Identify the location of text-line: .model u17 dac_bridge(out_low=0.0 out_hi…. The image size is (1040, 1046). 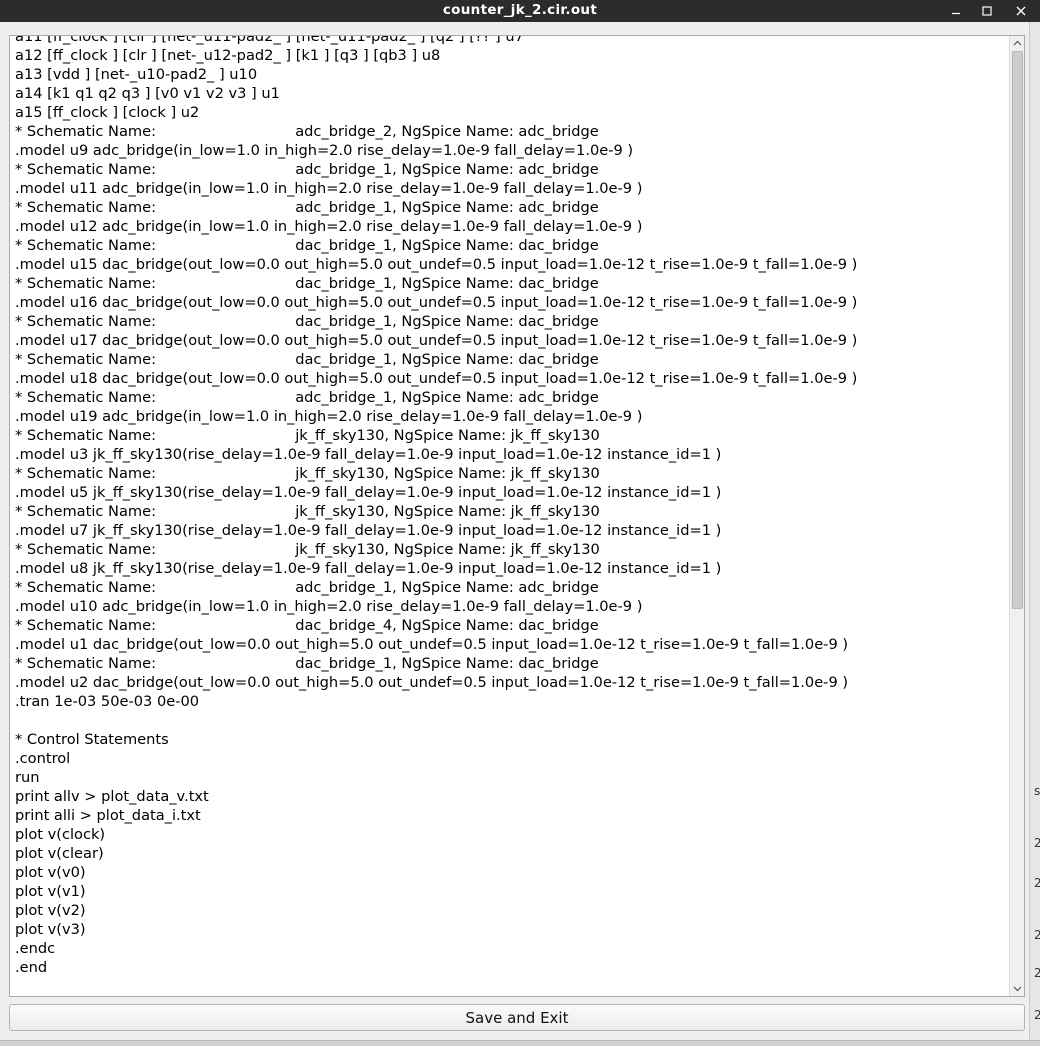
(436, 340).